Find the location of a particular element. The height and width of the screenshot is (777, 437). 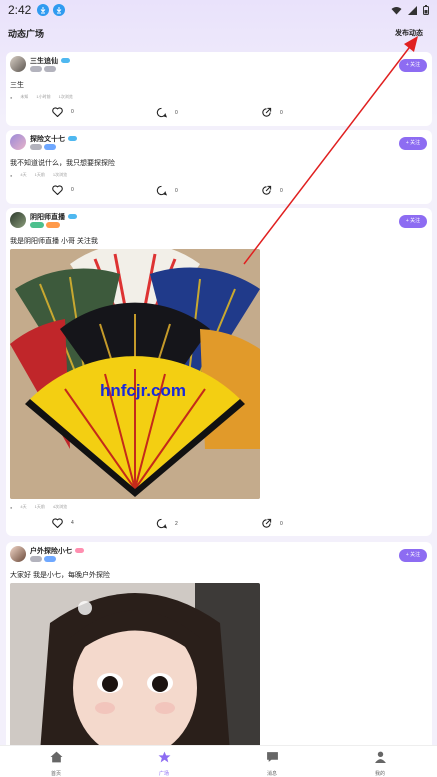

square-icon is located at coordinates (164, 757).